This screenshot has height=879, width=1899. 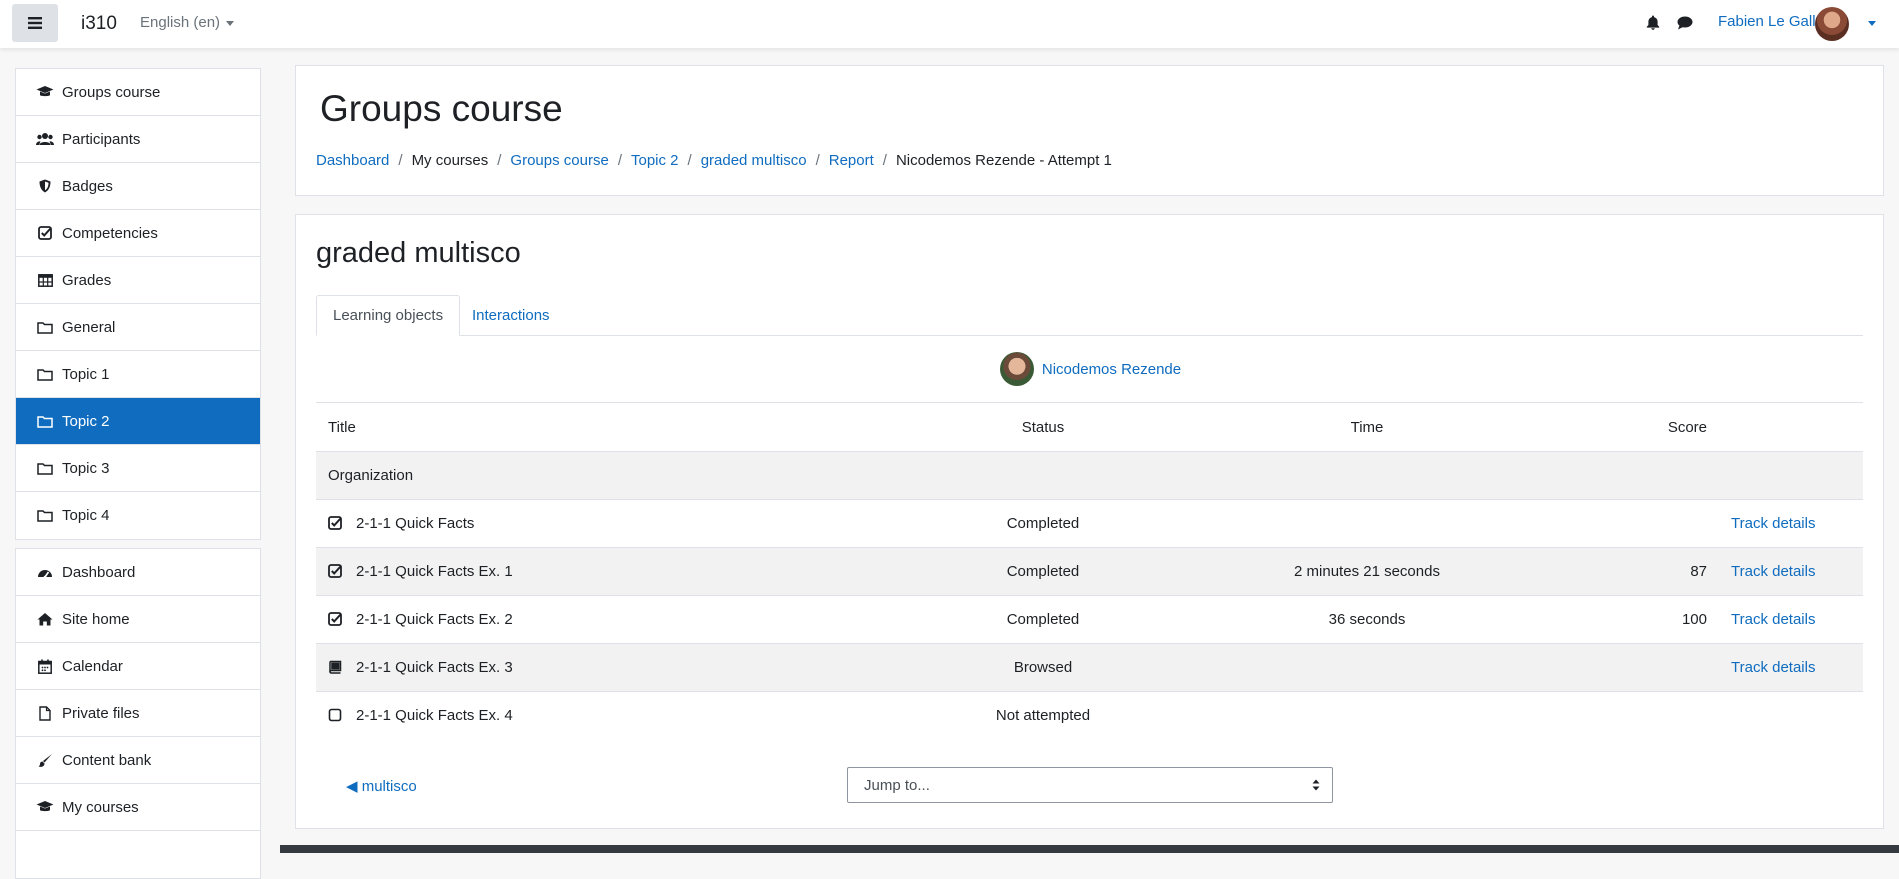 I want to click on sidebar-item-label: Groups course, so click(x=111, y=92).